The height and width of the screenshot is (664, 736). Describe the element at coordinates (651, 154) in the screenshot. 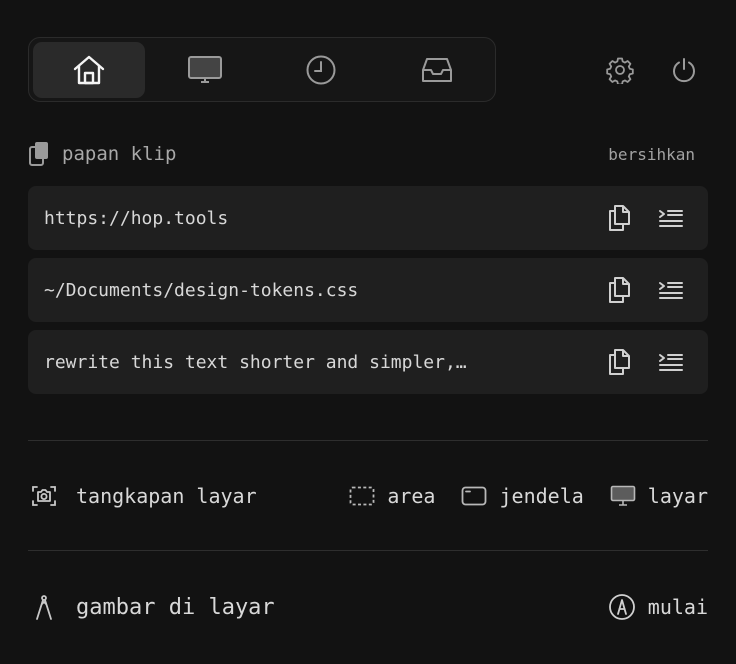

I see `clear-clipboard-button: bersihkan` at that location.